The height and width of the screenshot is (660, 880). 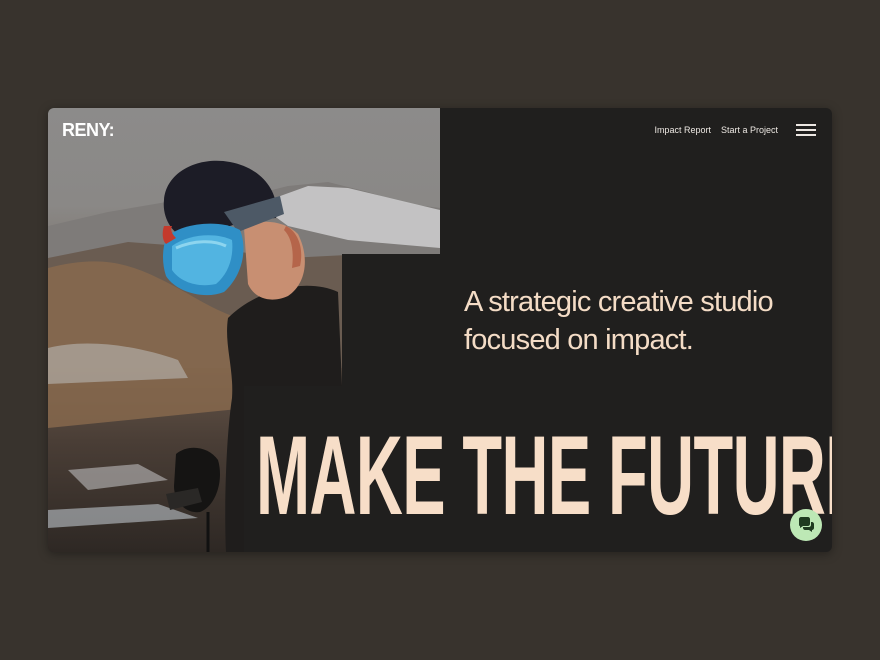 I want to click on brand-logo: RENY:, so click(x=88, y=130).